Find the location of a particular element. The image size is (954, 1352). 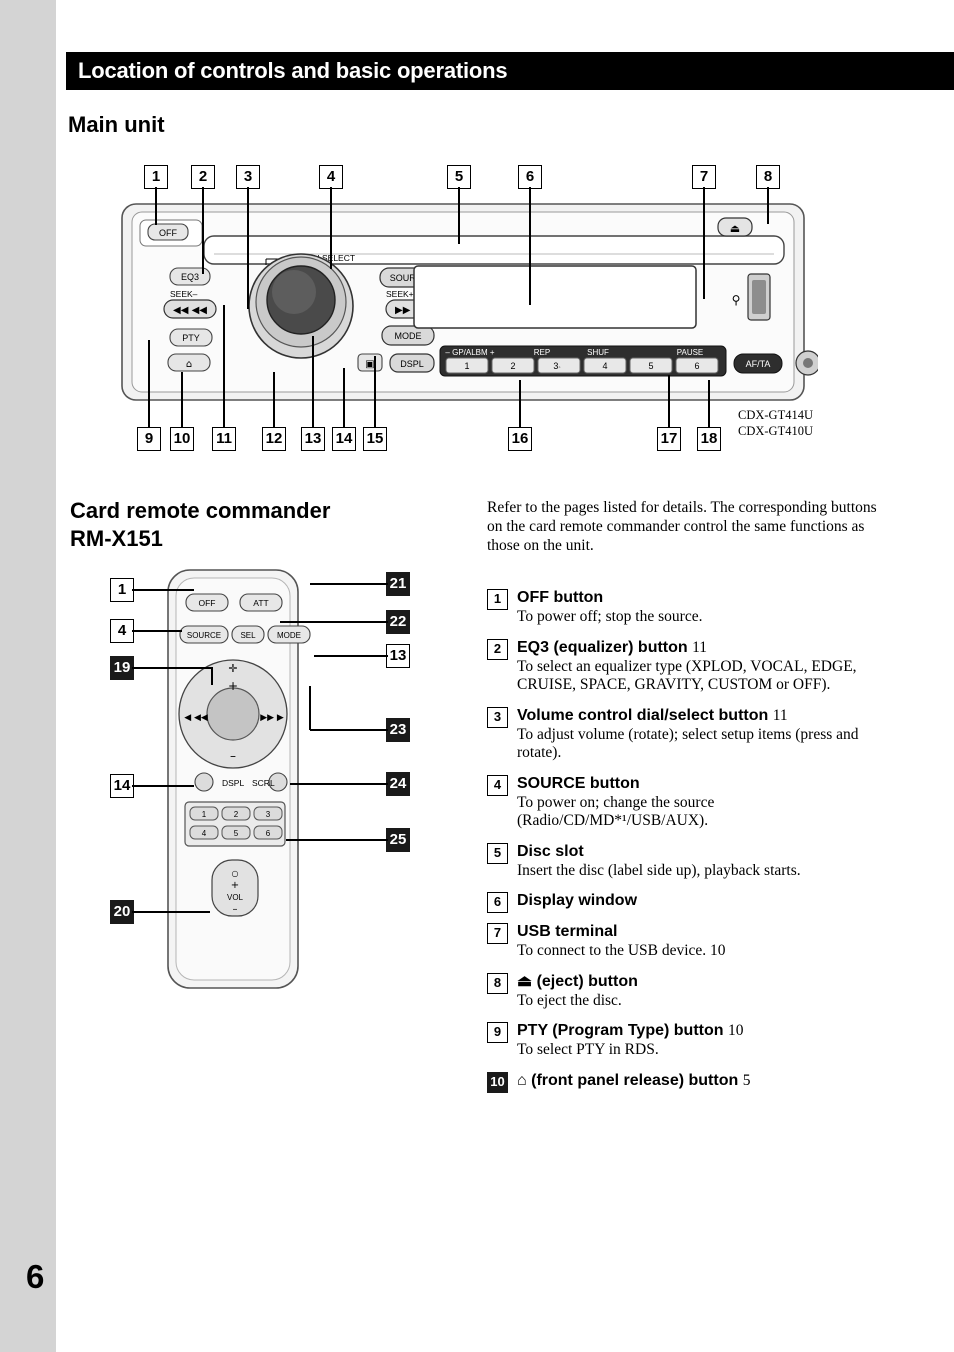

item-number: 7 is located at coordinates (497, 933).